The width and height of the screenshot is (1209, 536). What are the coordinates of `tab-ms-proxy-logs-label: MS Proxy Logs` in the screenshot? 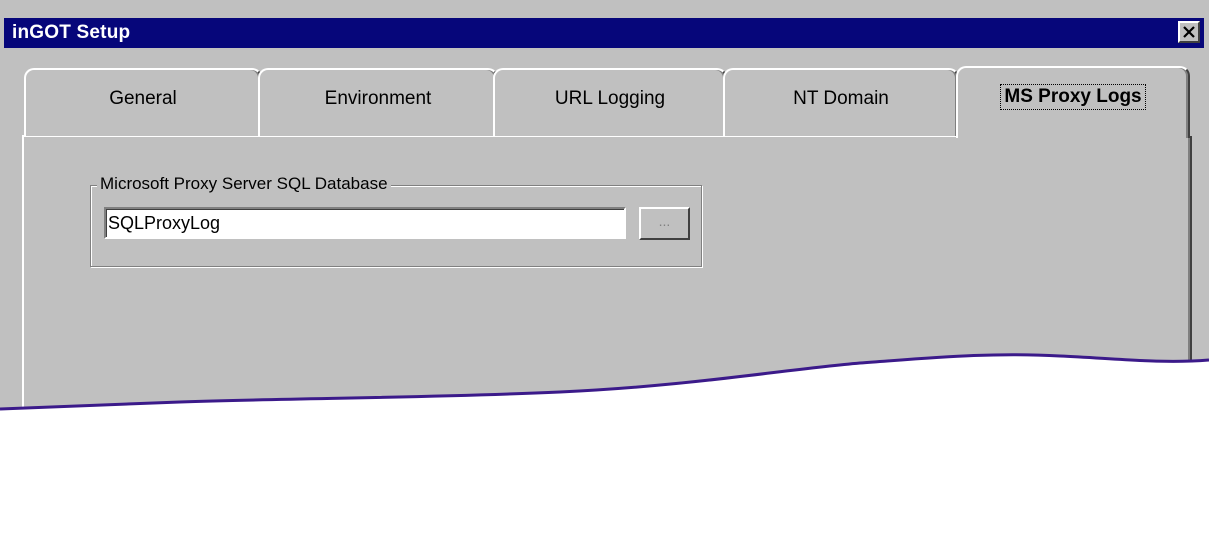 It's located at (1073, 96).